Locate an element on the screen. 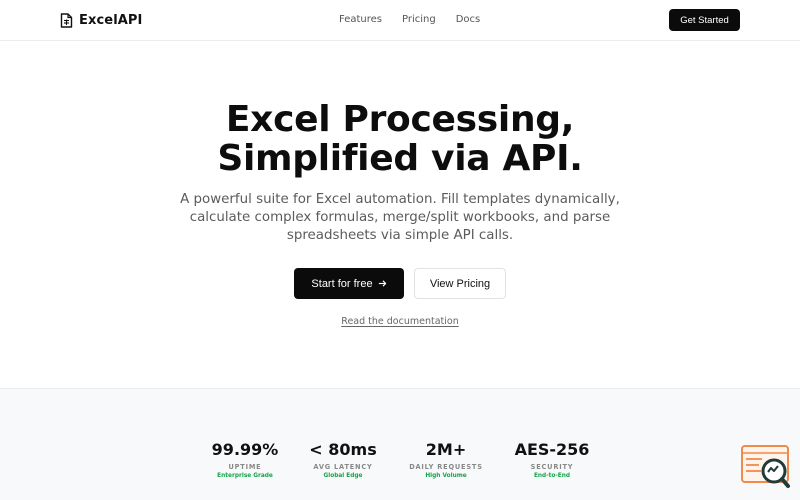 The height and width of the screenshot is (500, 800). nav-link-pricing: Pricing is located at coordinates (419, 19).